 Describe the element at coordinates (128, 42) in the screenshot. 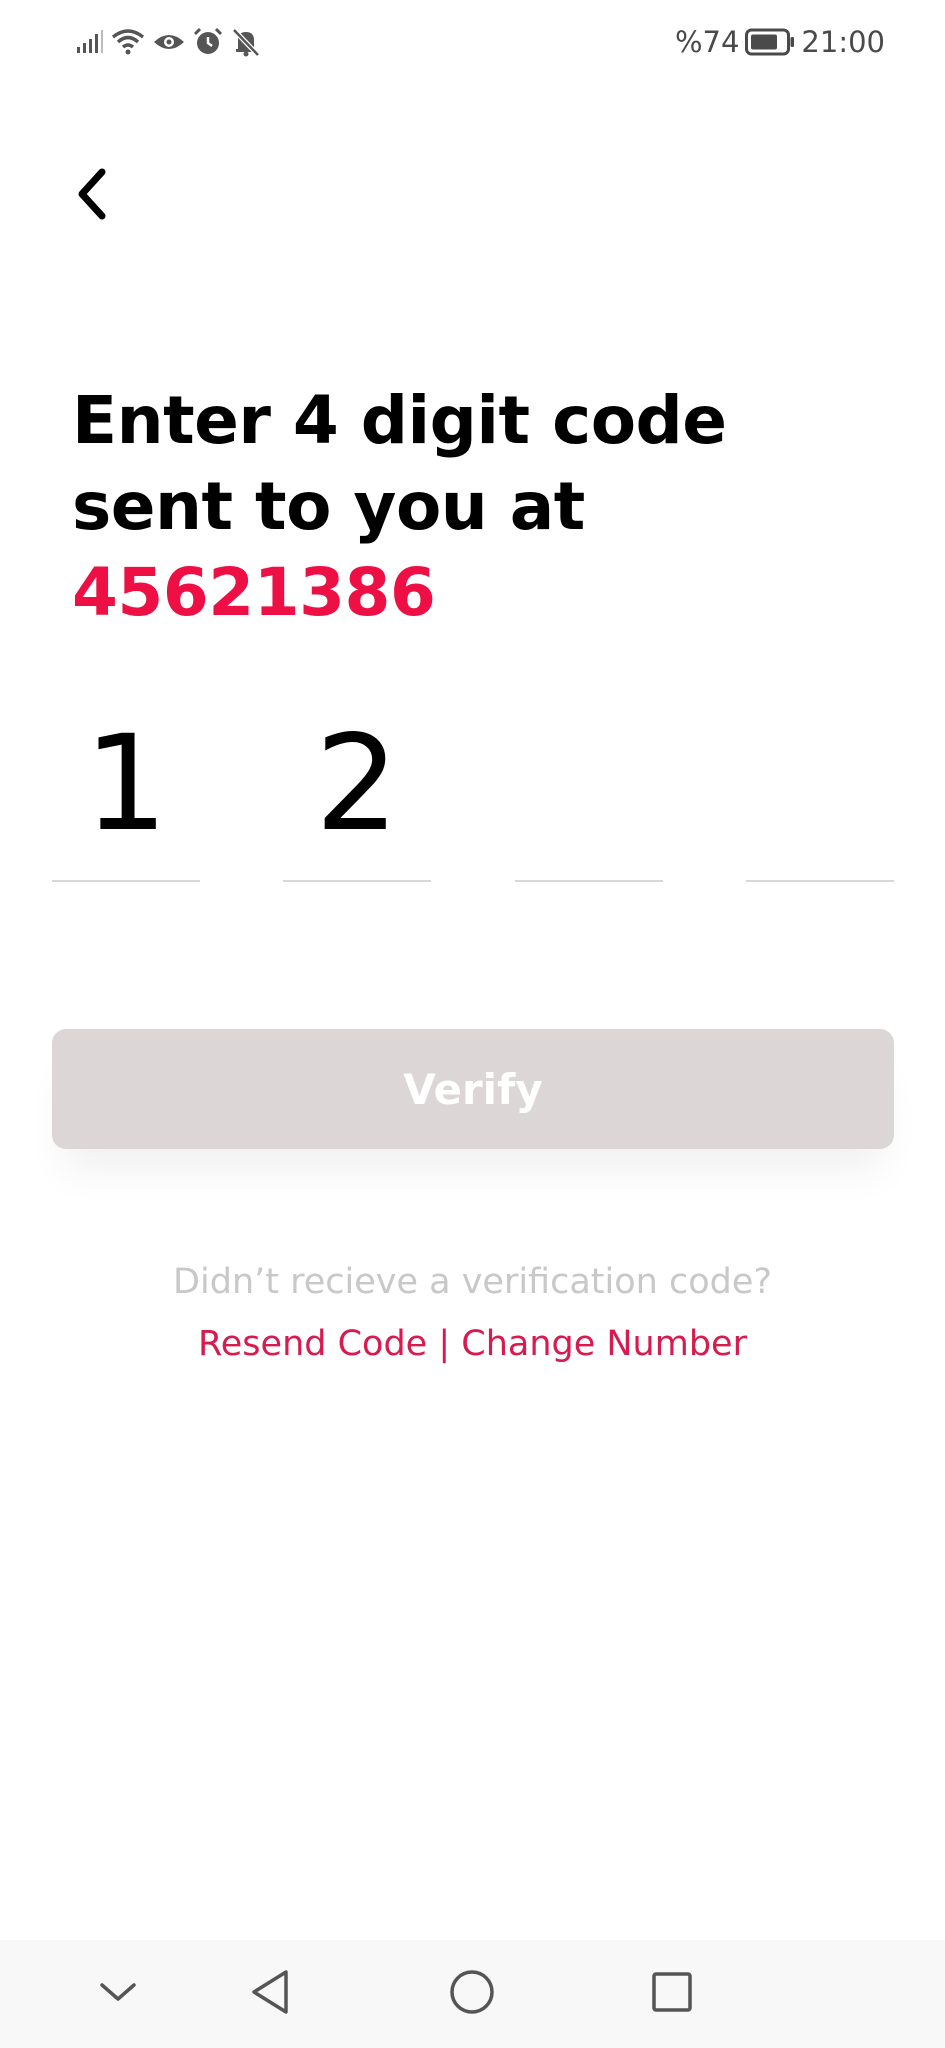

I see `wifi-icon` at that location.